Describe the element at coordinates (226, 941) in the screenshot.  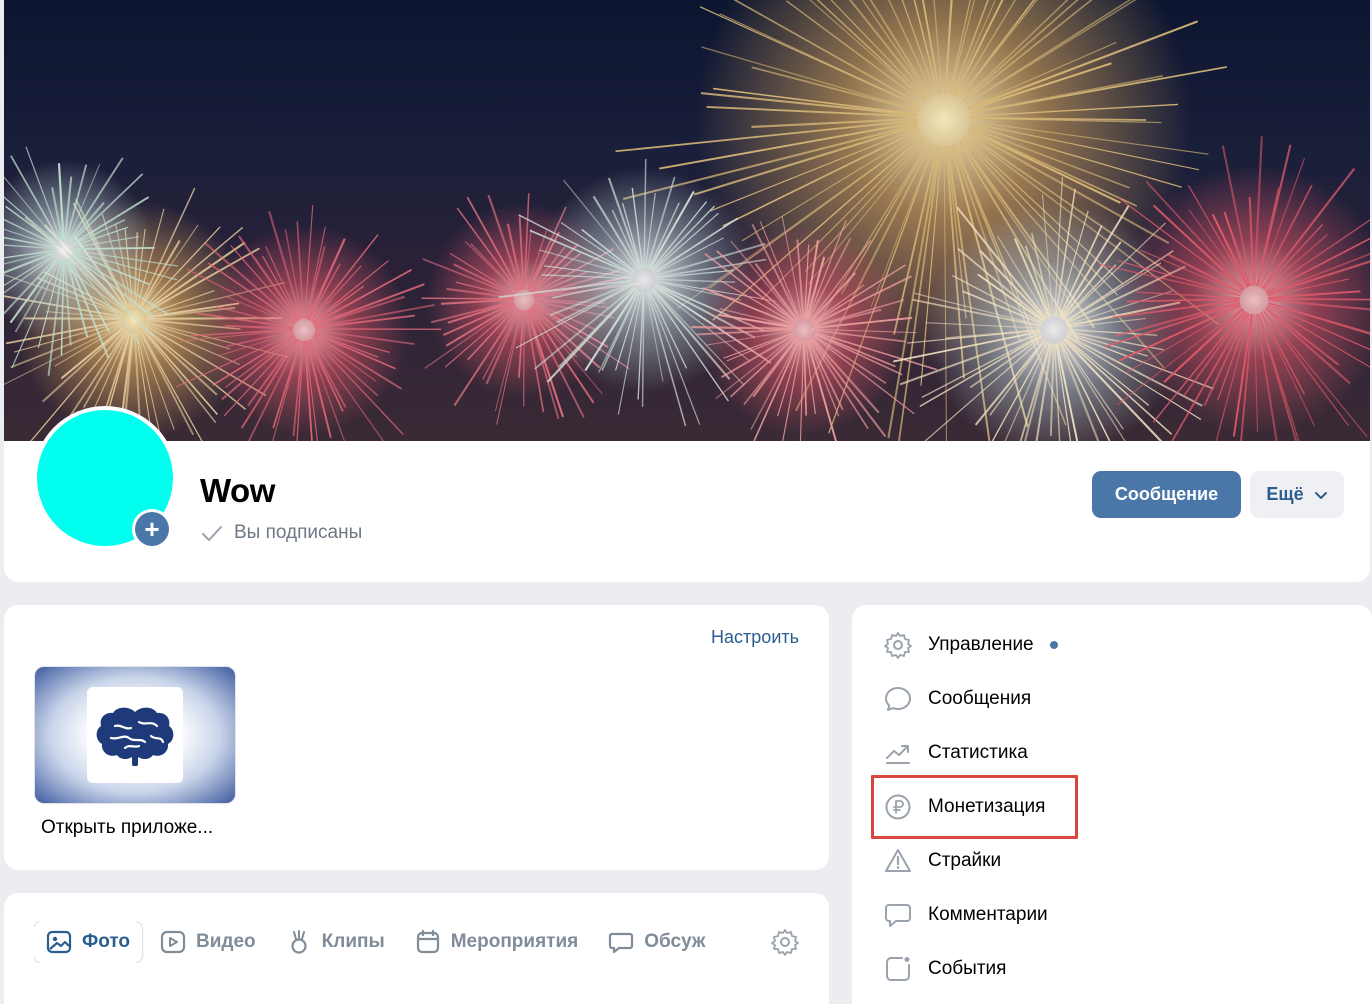
I see `tab-video-label: Видео` at that location.